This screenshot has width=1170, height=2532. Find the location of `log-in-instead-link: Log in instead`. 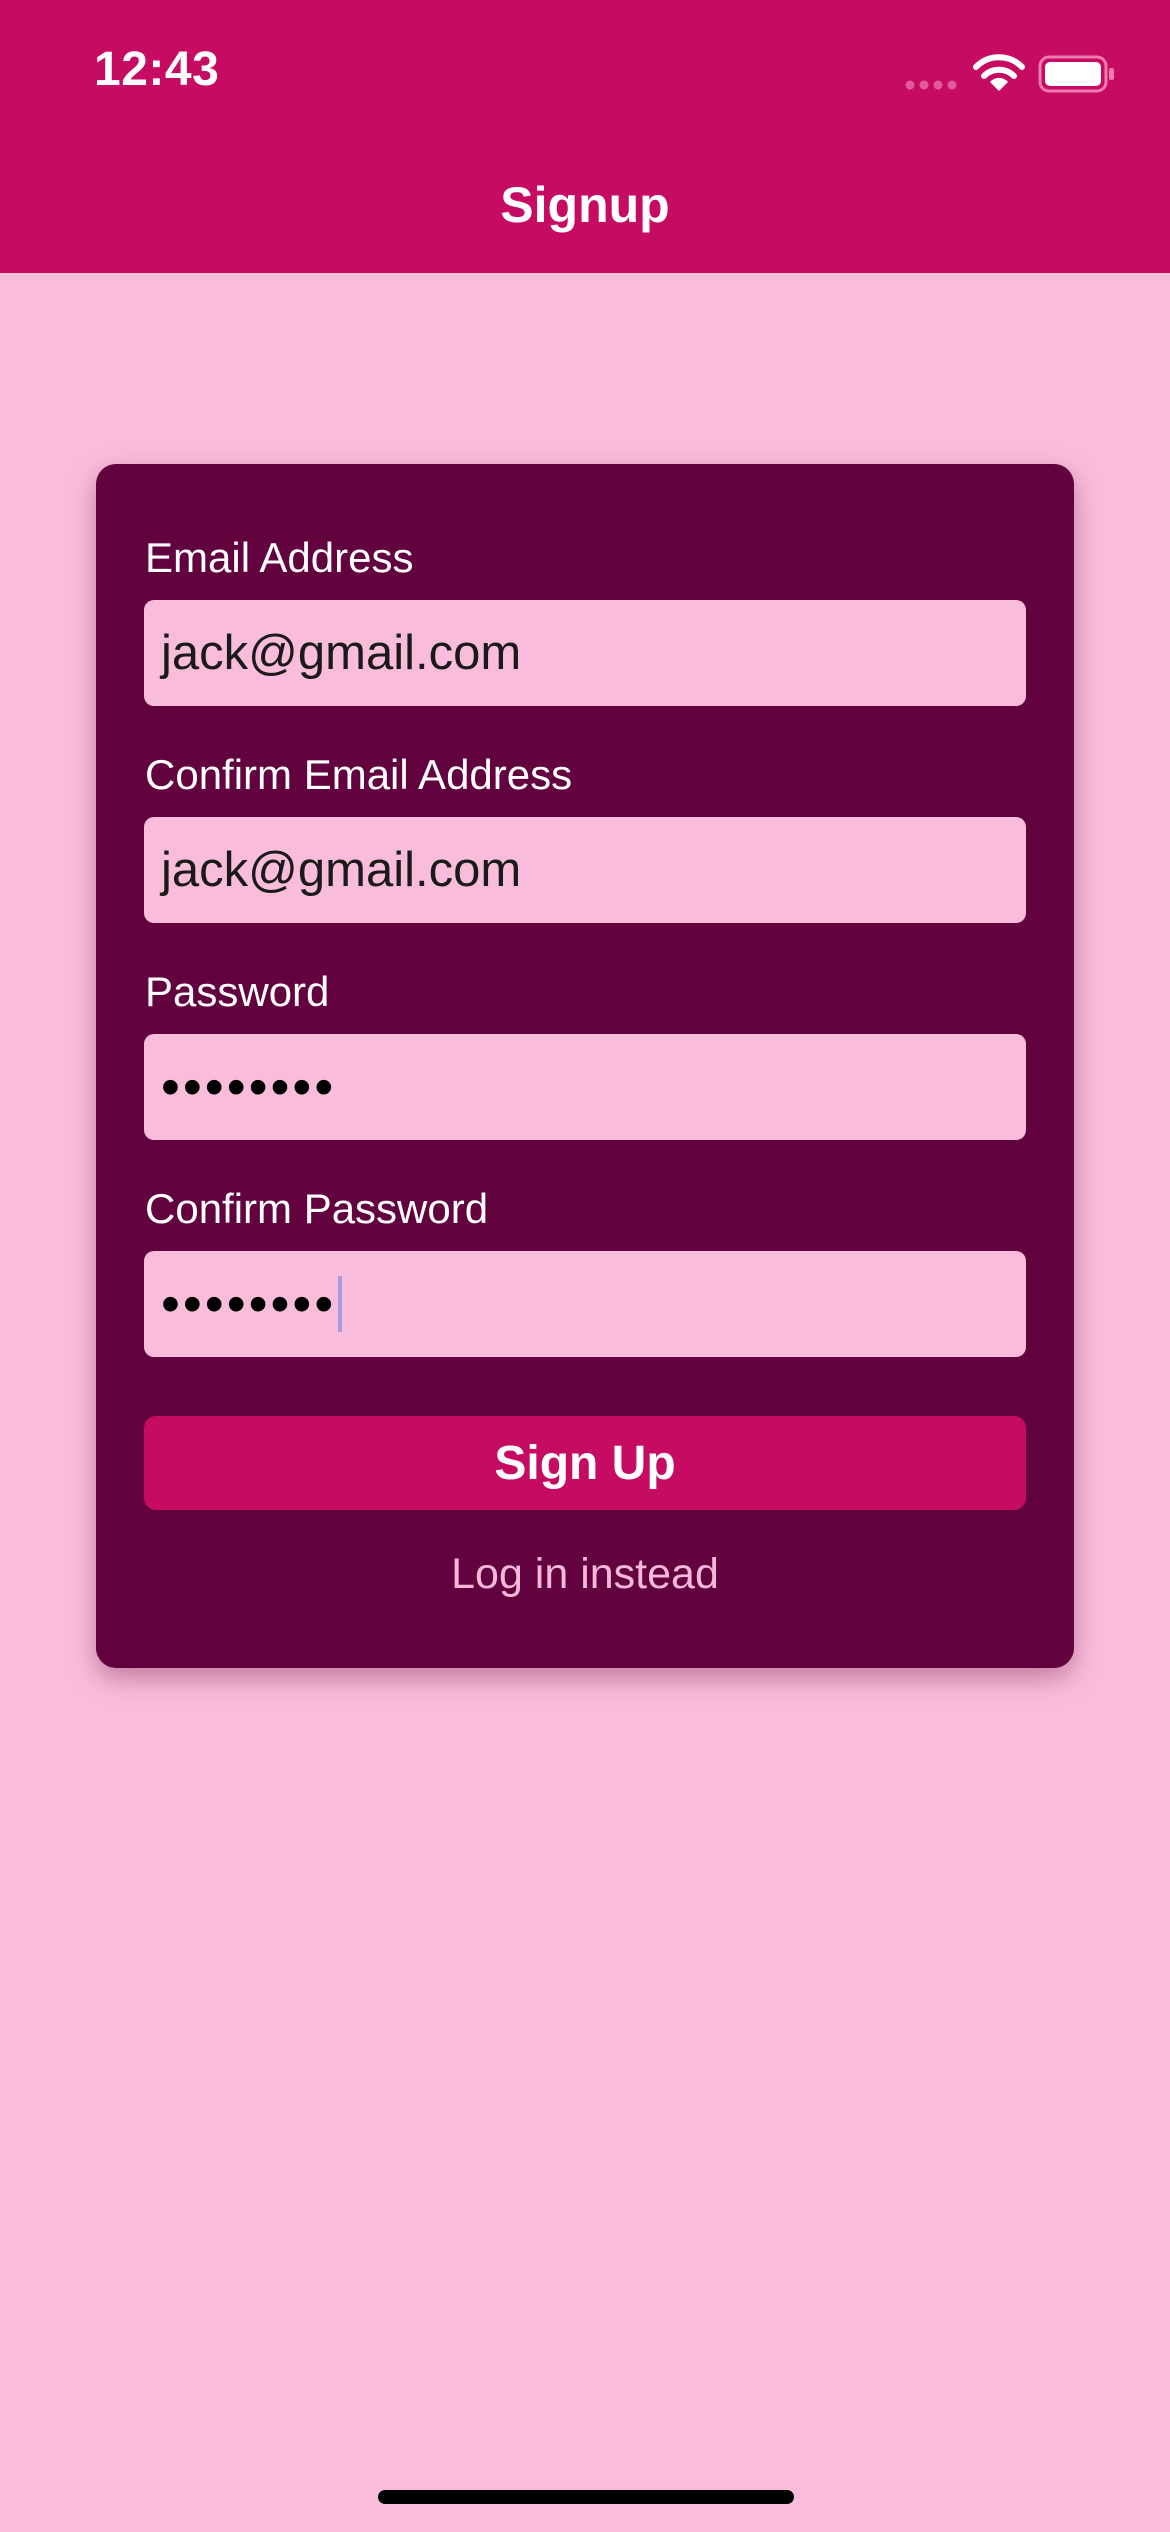

log-in-instead-link: Log in instead is located at coordinates (585, 1574).